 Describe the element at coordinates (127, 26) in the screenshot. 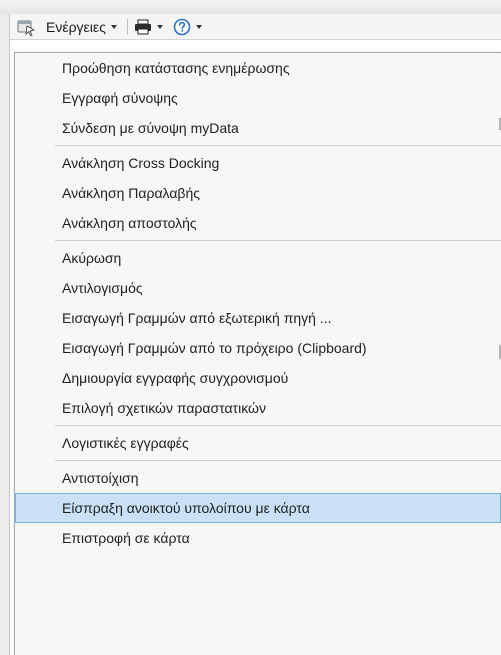

I see `toolbar-separator` at that location.